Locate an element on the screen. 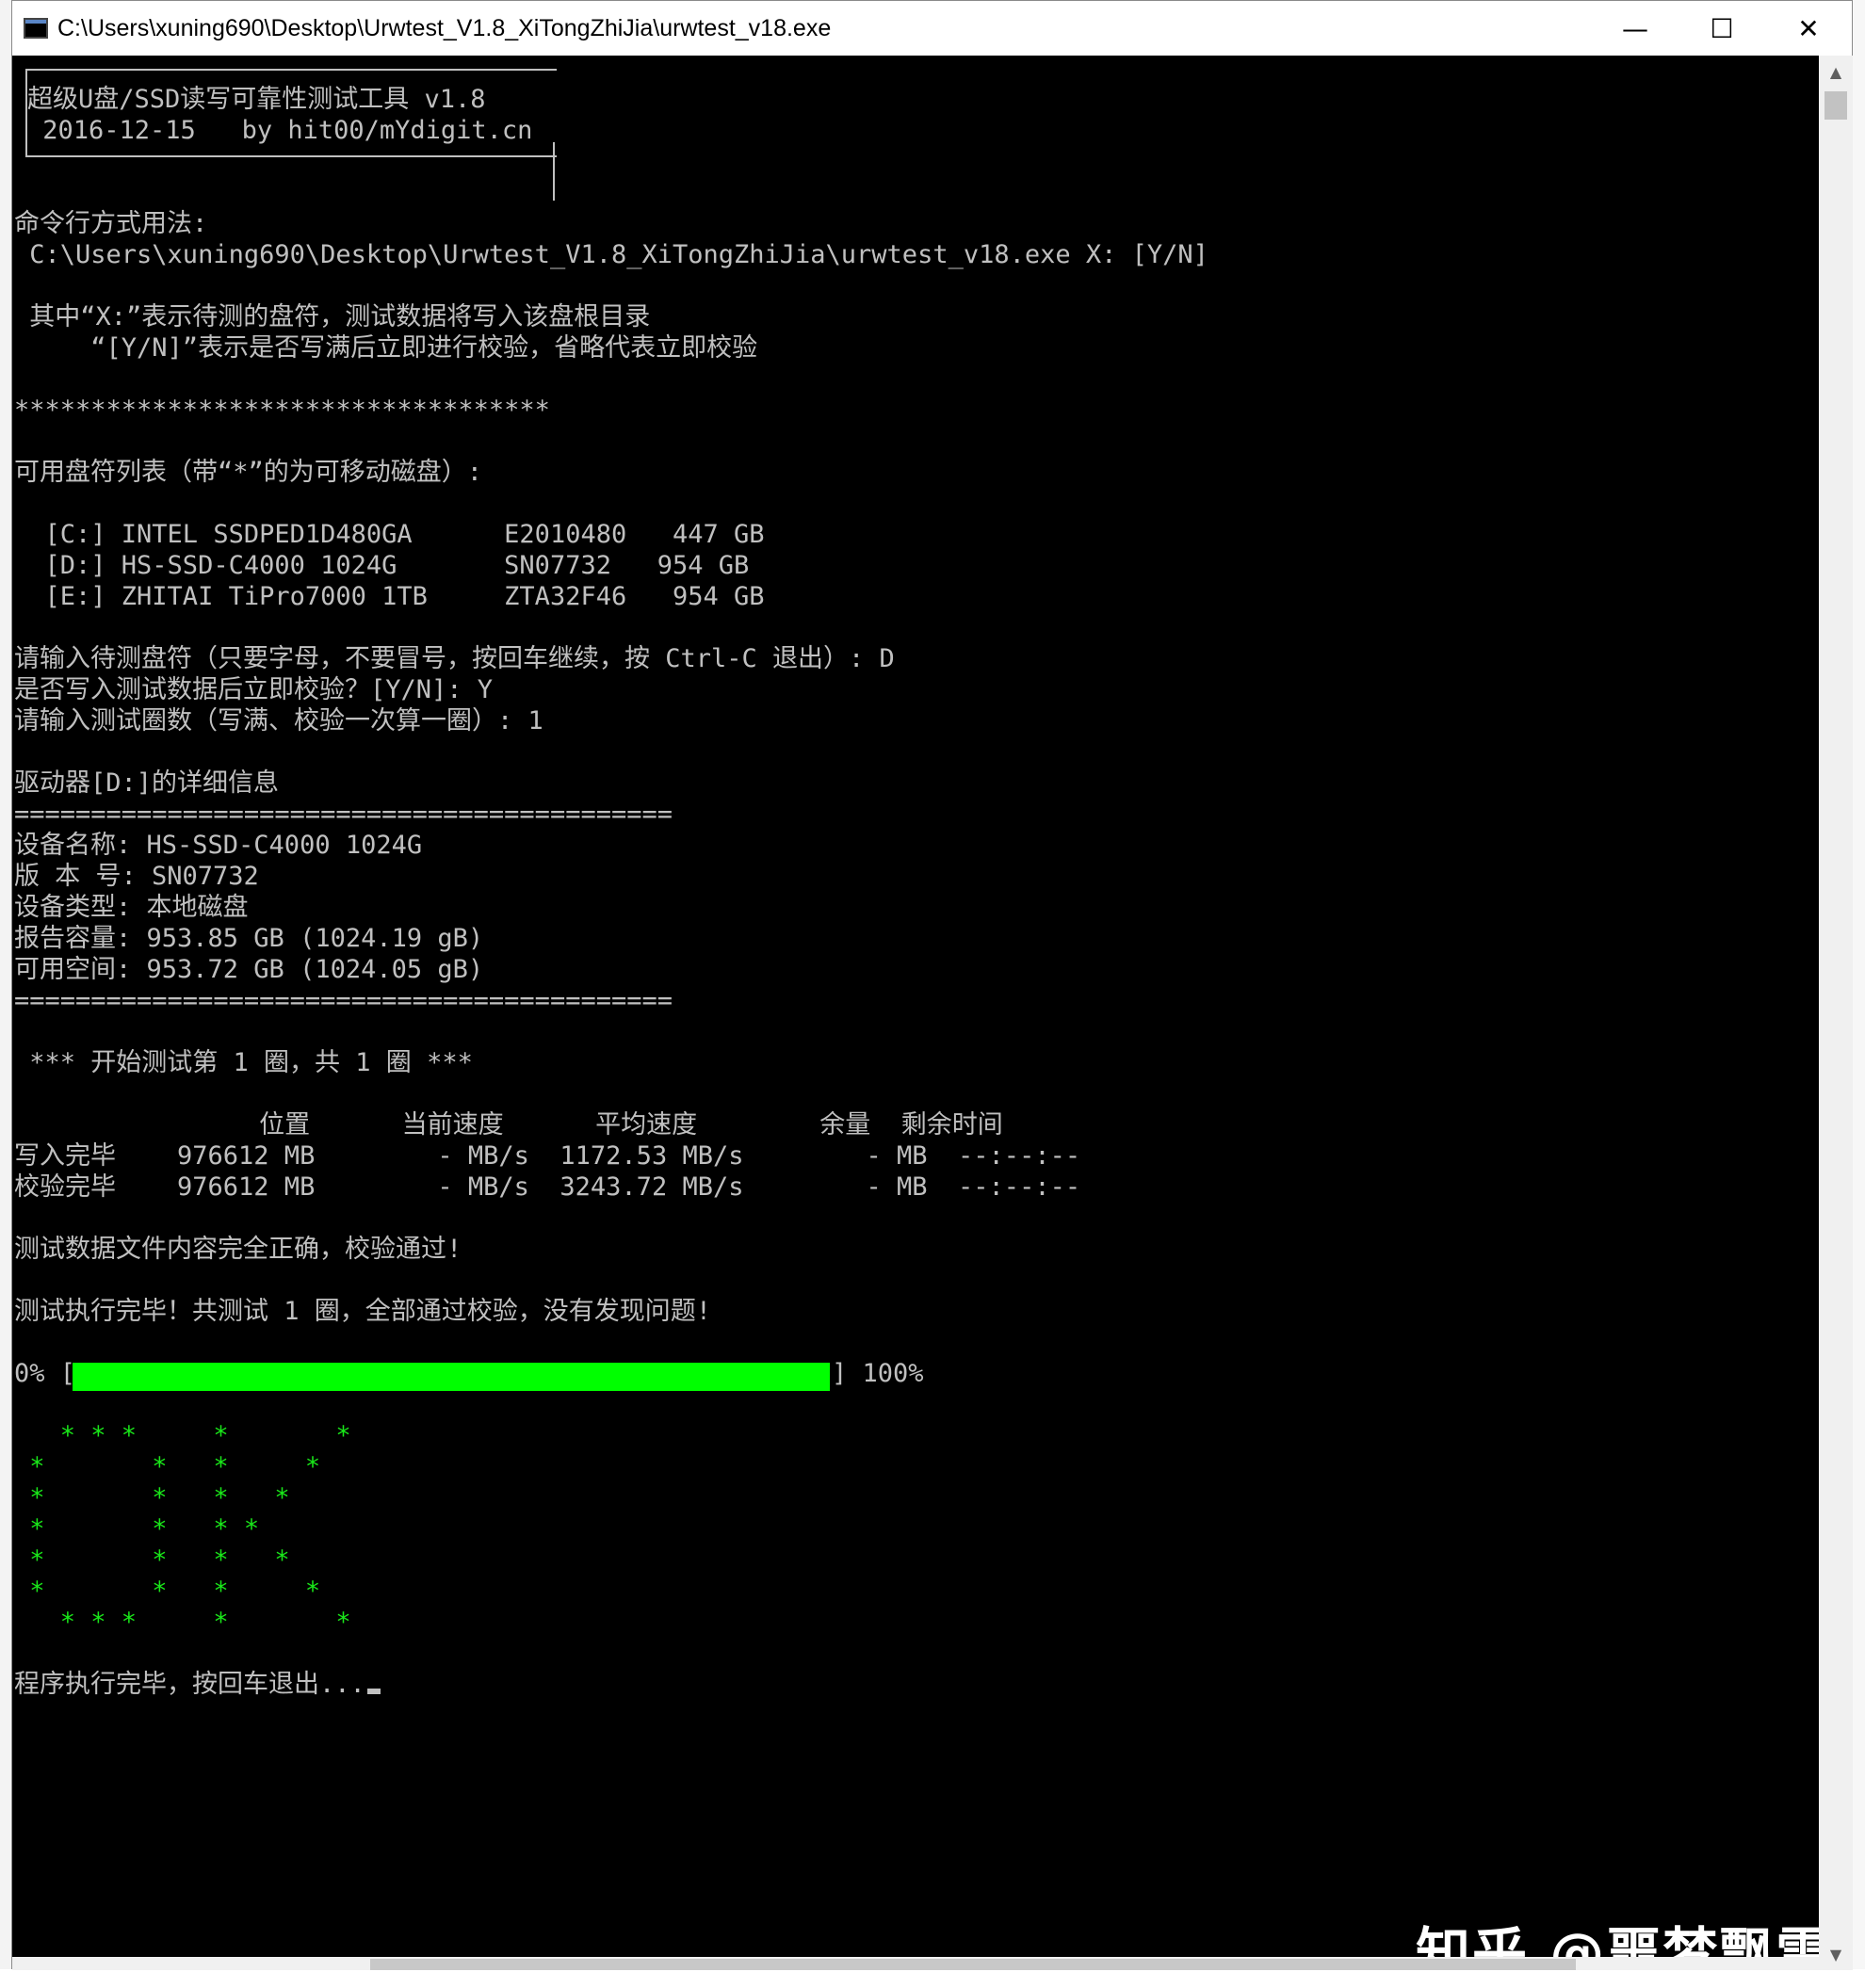 The height and width of the screenshot is (1988, 1865). watermark: 知乎 @噩梦飘雷 is located at coordinates (1624, 1953).